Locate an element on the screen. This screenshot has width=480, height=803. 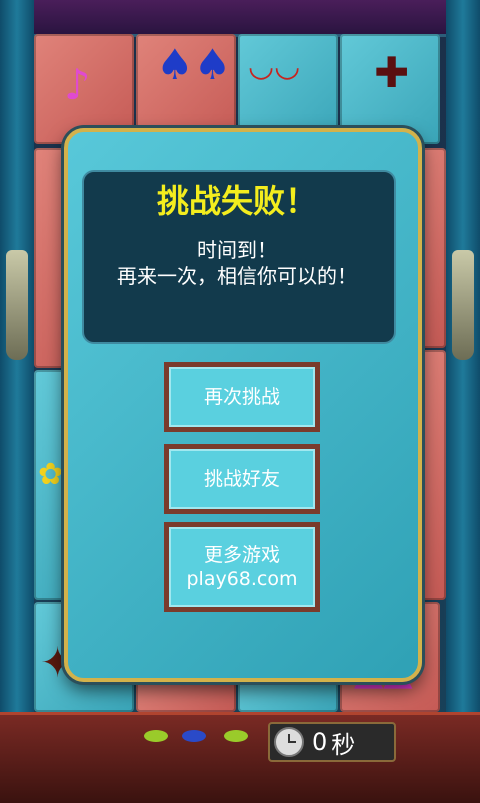
curtain-left is located at coordinates (17, 360).